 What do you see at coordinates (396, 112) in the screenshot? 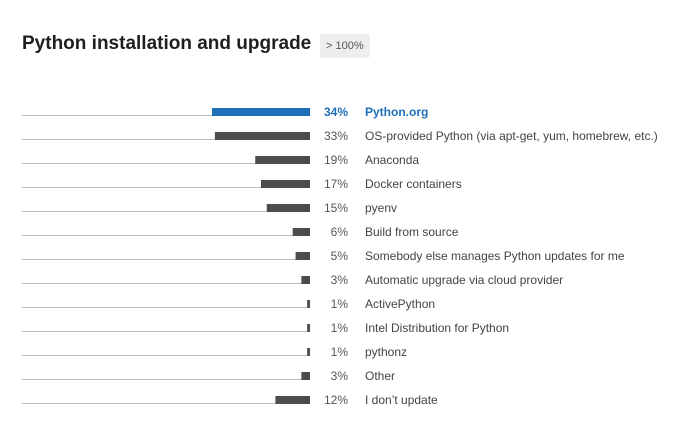
I see `category-label: Python.org` at bounding box center [396, 112].